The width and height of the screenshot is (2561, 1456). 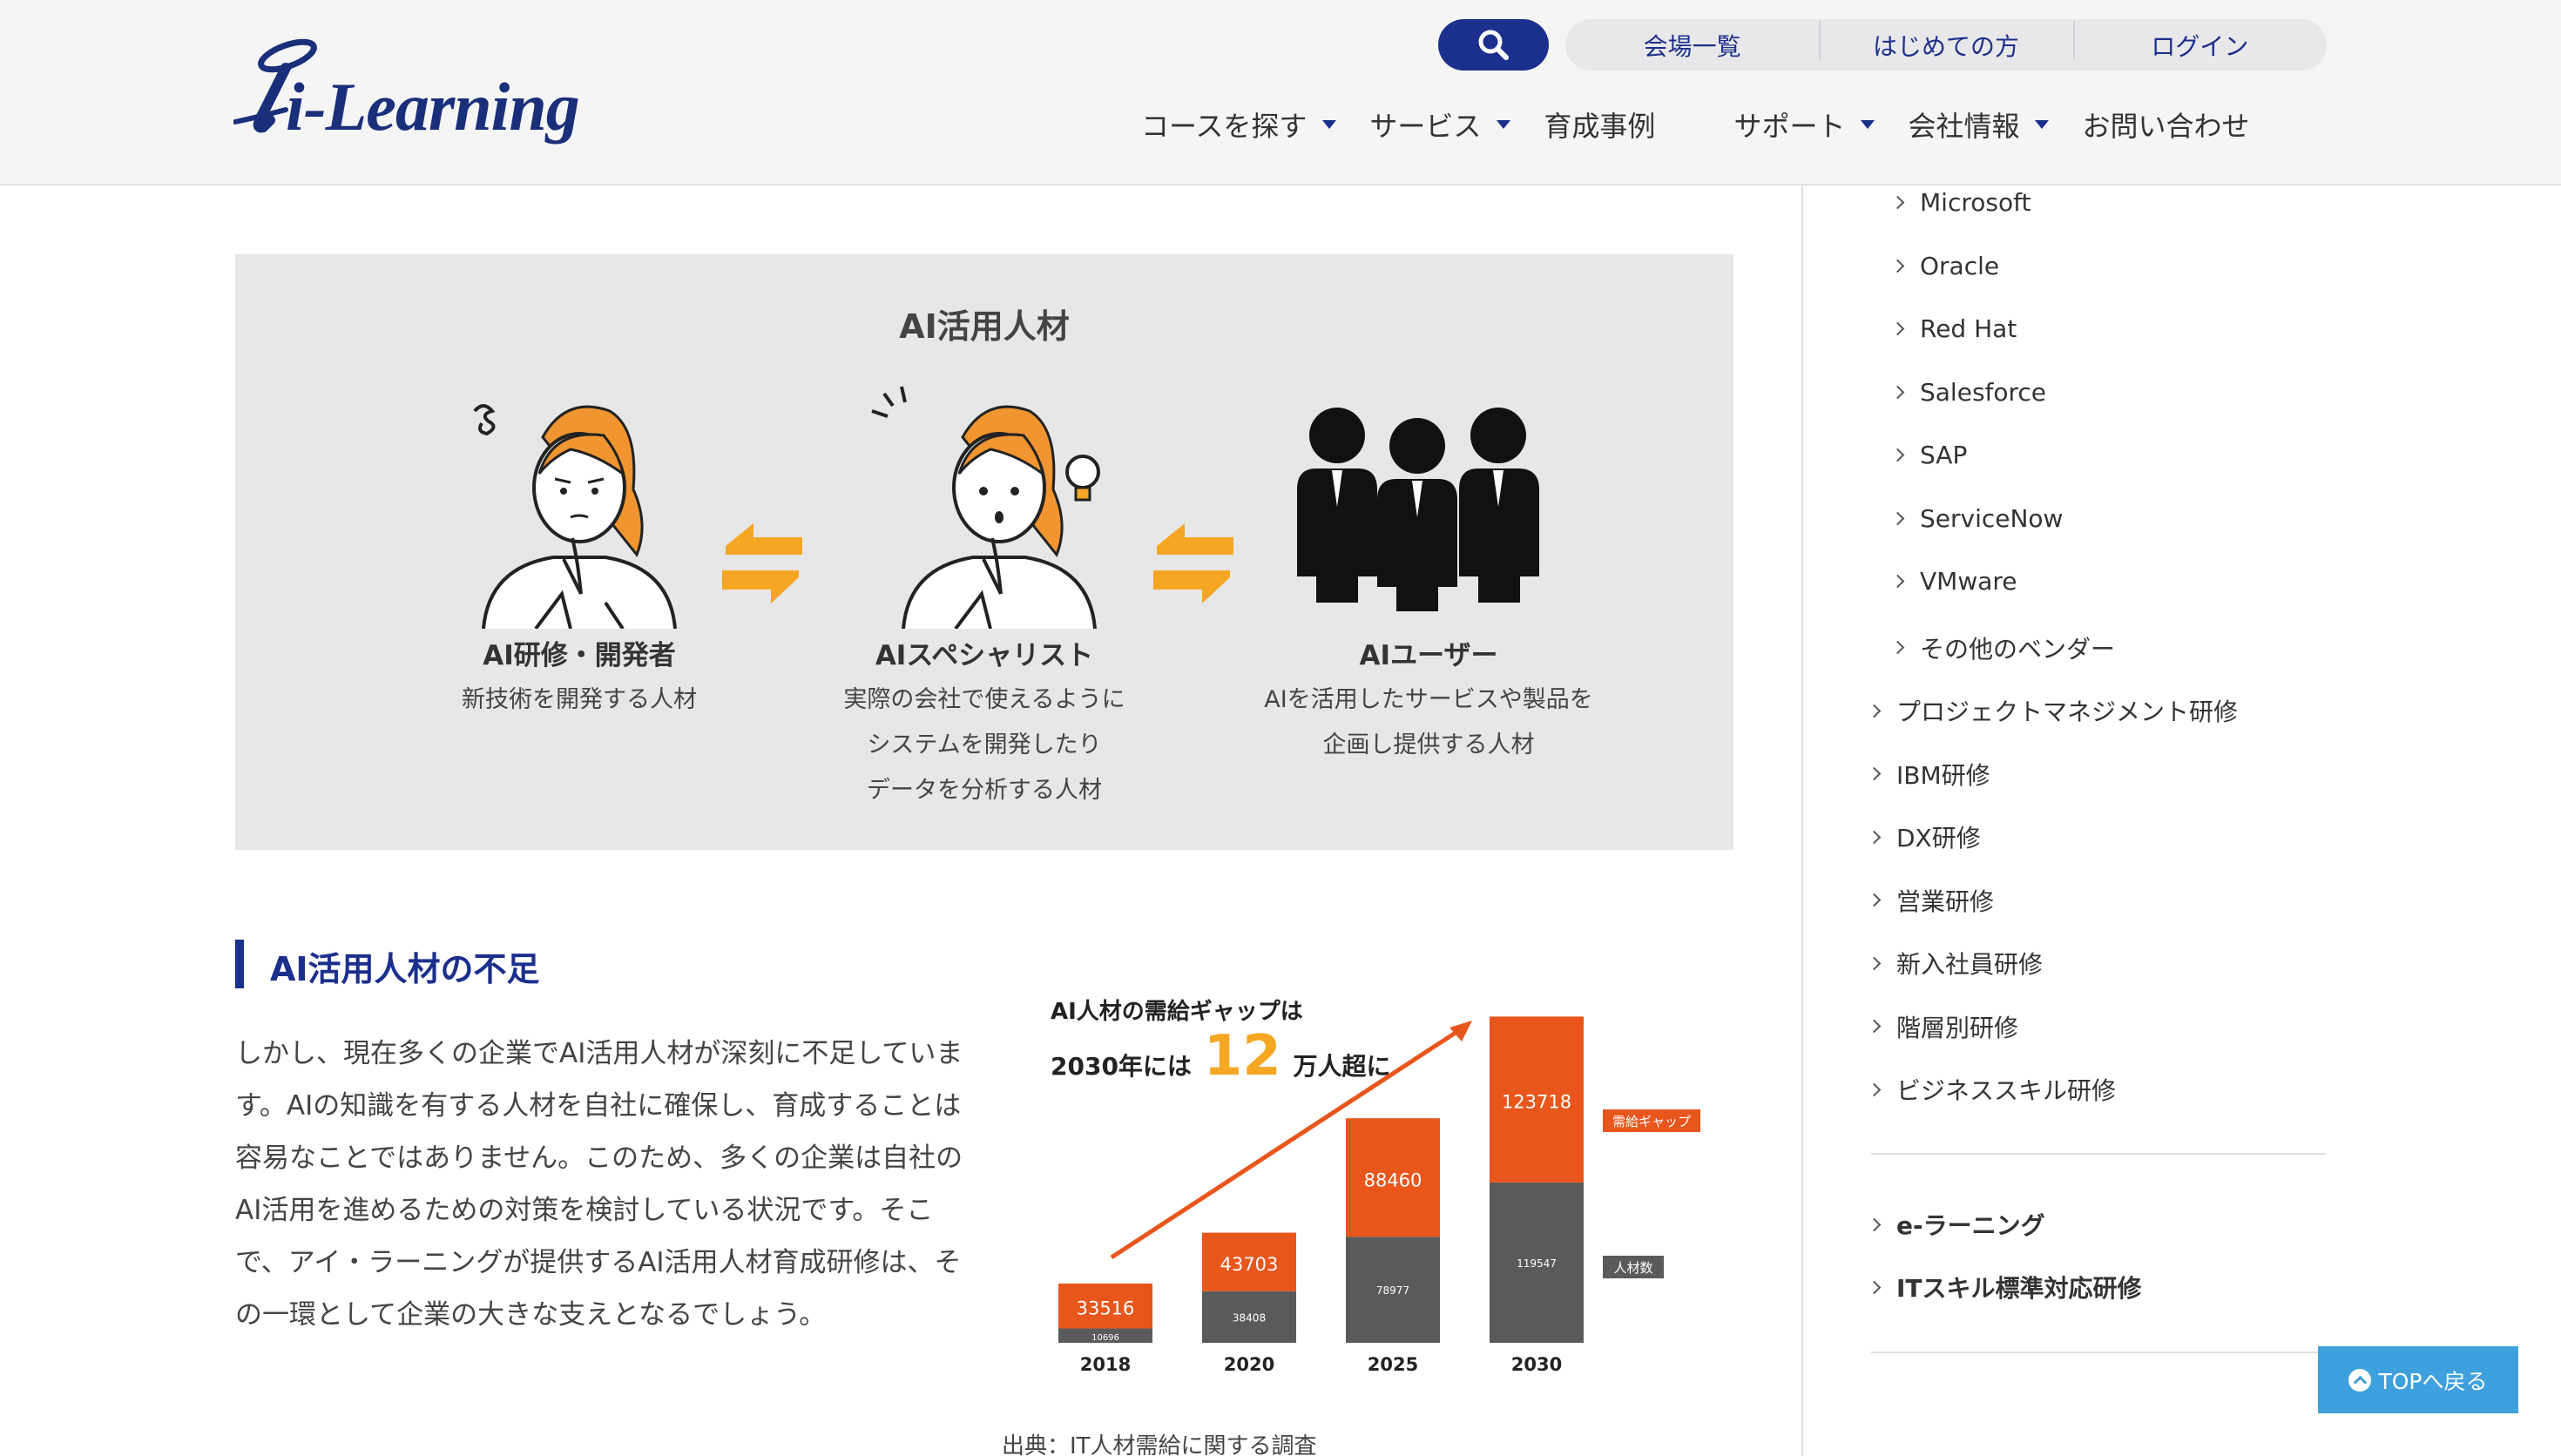 I want to click on nav-services: サービス, so click(x=1440, y=124).